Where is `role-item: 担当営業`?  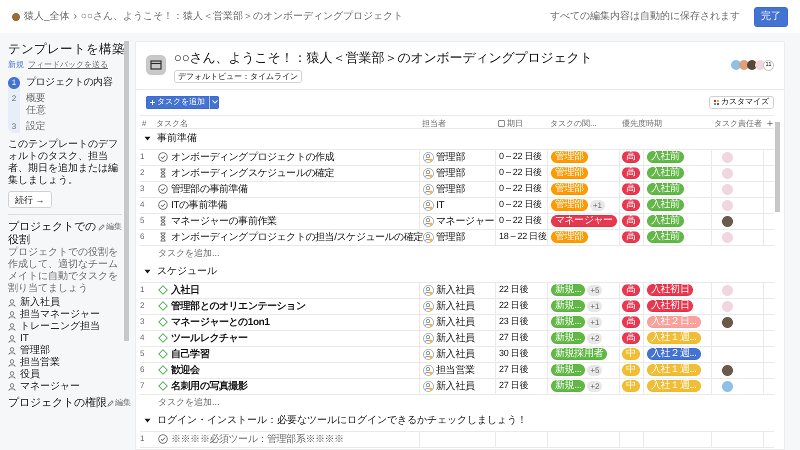
role-item: 担当営業 is located at coordinates (40, 363).